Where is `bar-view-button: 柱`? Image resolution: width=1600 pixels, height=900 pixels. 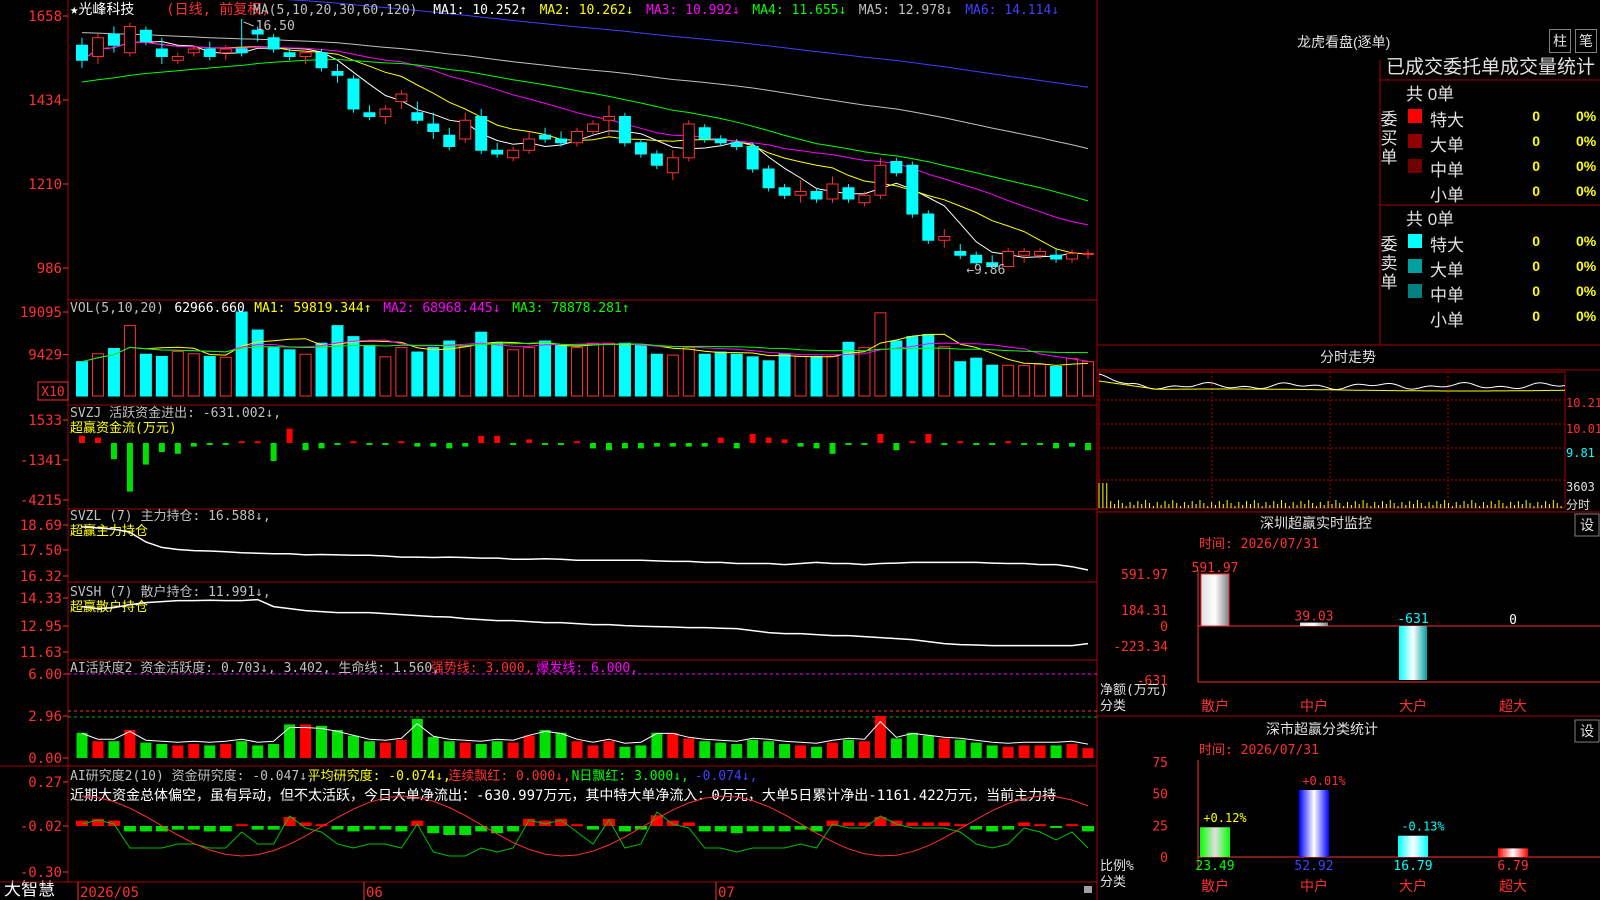
bar-view-button: 柱 is located at coordinates (1560, 41).